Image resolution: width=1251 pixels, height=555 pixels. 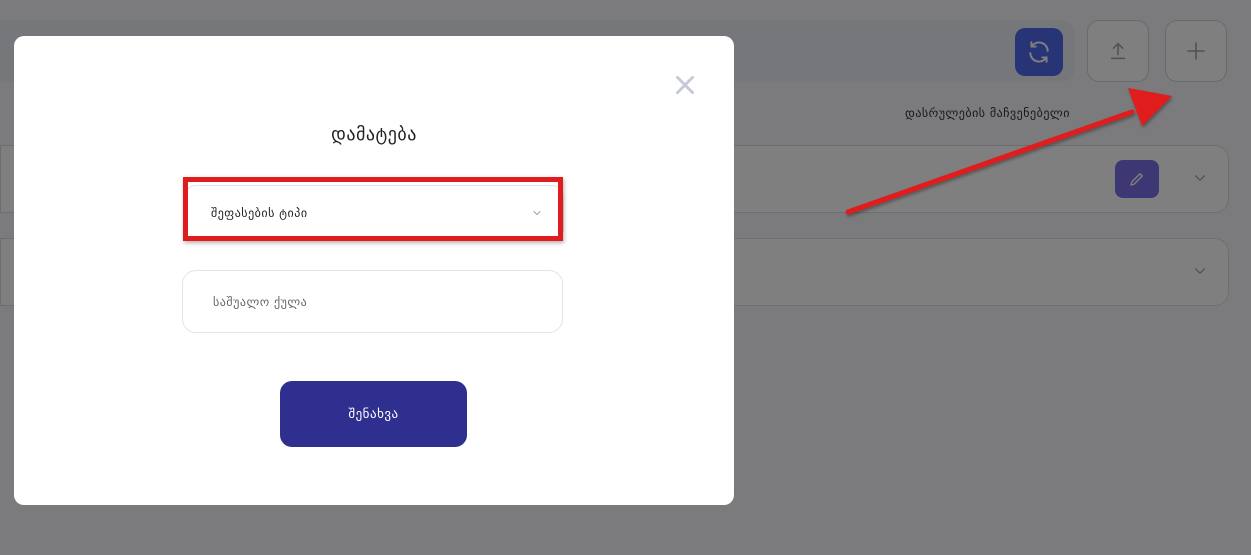 I want to click on close-icon, so click(x=685, y=85).